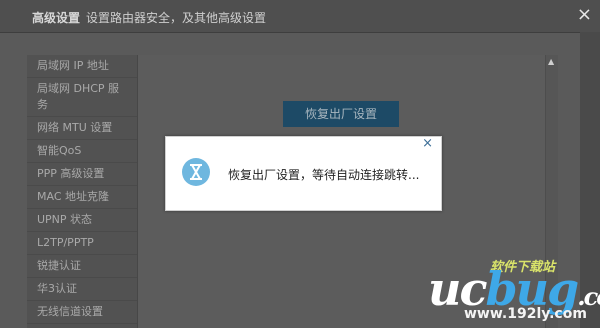 The width and height of the screenshot is (600, 328). What do you see at coordinates (341, 114) in the screenshot?
I see `restore-factory-button: 恢复出厂设置` at bounding box center [341, 114].